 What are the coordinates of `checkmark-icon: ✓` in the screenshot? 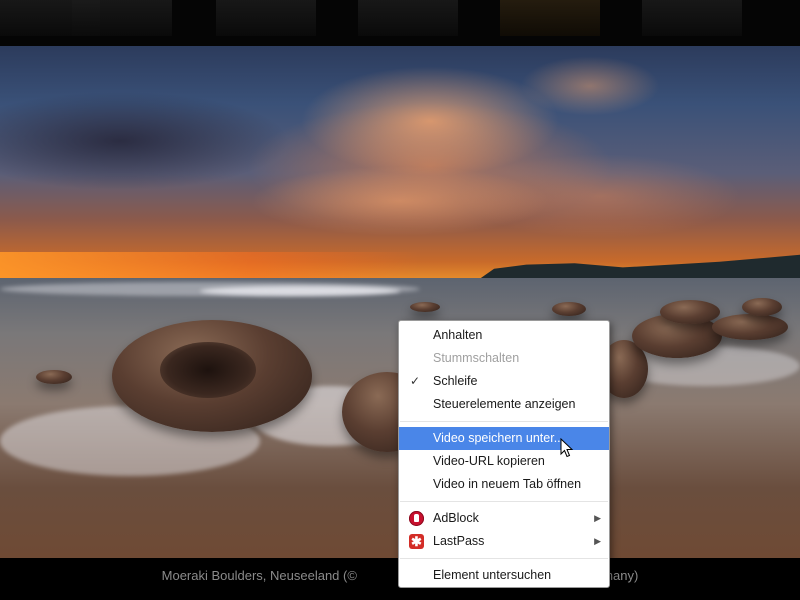 It's located at (415, 381).